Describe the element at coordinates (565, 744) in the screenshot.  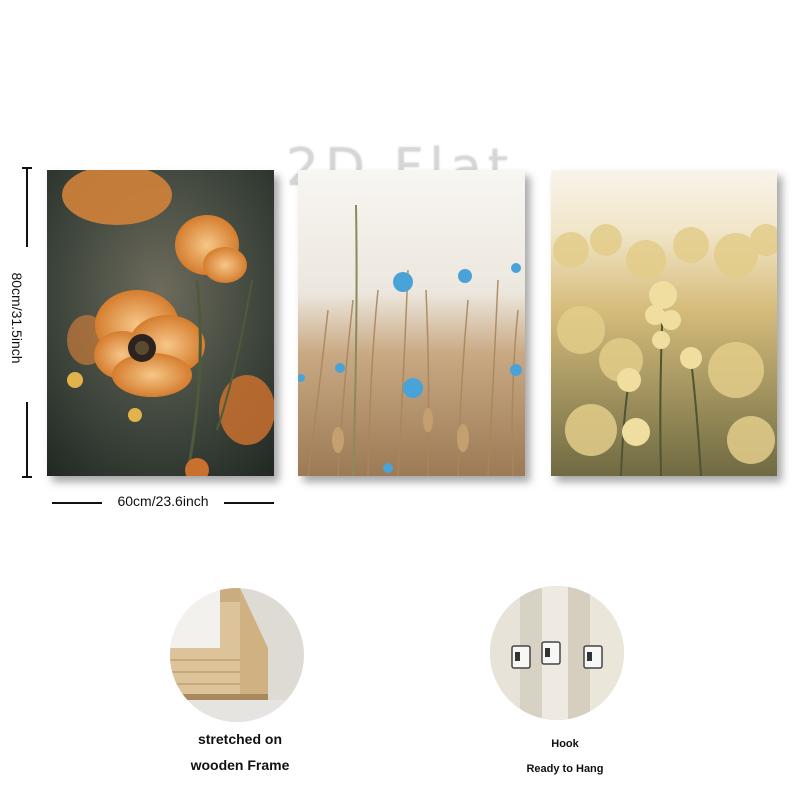
I see `hook-caption-line1: Hook` at that location.